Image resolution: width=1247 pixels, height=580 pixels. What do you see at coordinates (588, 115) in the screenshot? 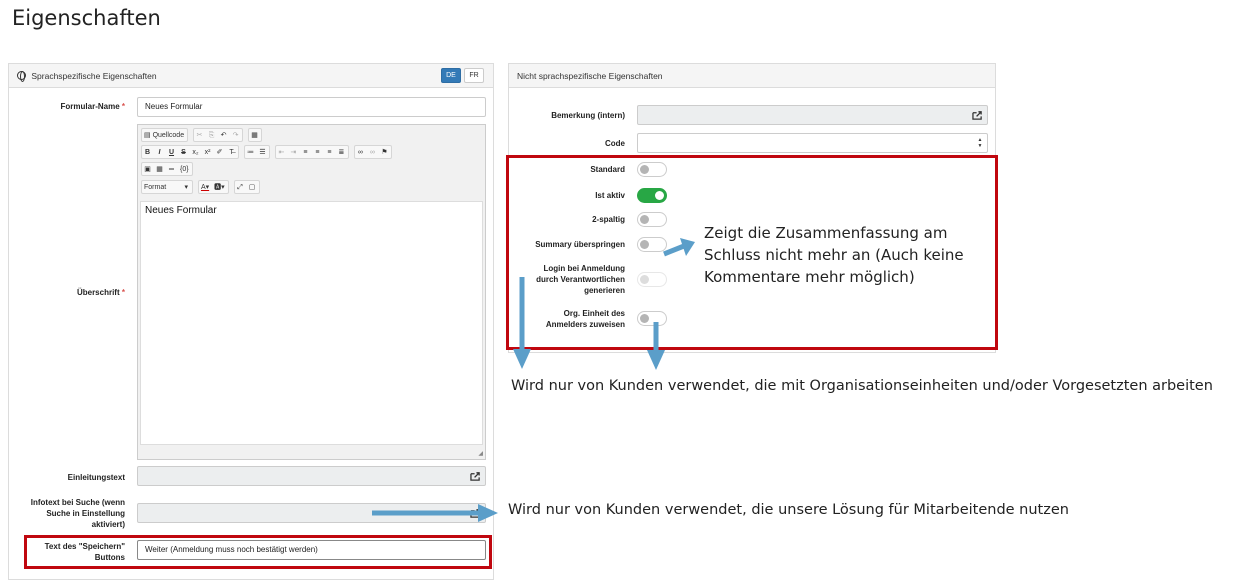
I see `bemerkung-label: Bemerkung (intern)` at bounding box center [588, 115].